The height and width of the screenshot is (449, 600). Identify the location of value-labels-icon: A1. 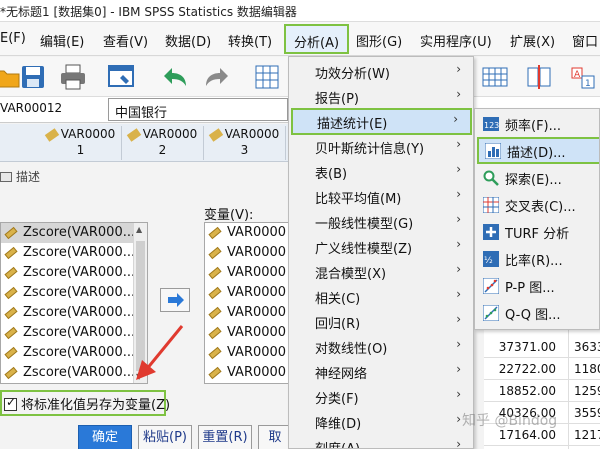
(583, 77).